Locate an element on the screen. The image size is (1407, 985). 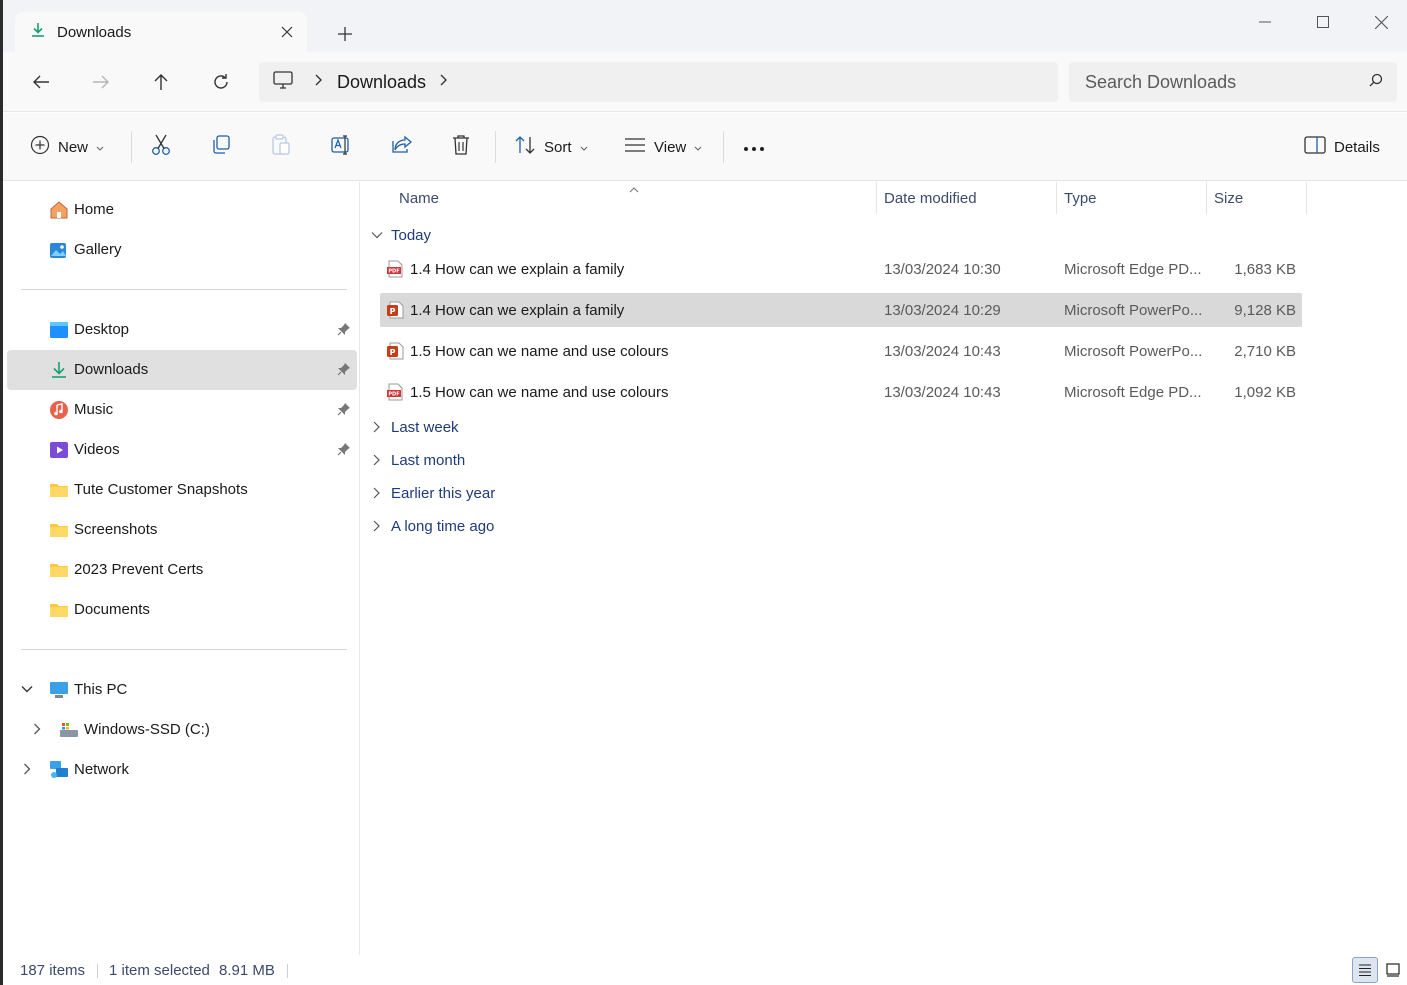
new-tab-button is located at coordinates (345, 34).